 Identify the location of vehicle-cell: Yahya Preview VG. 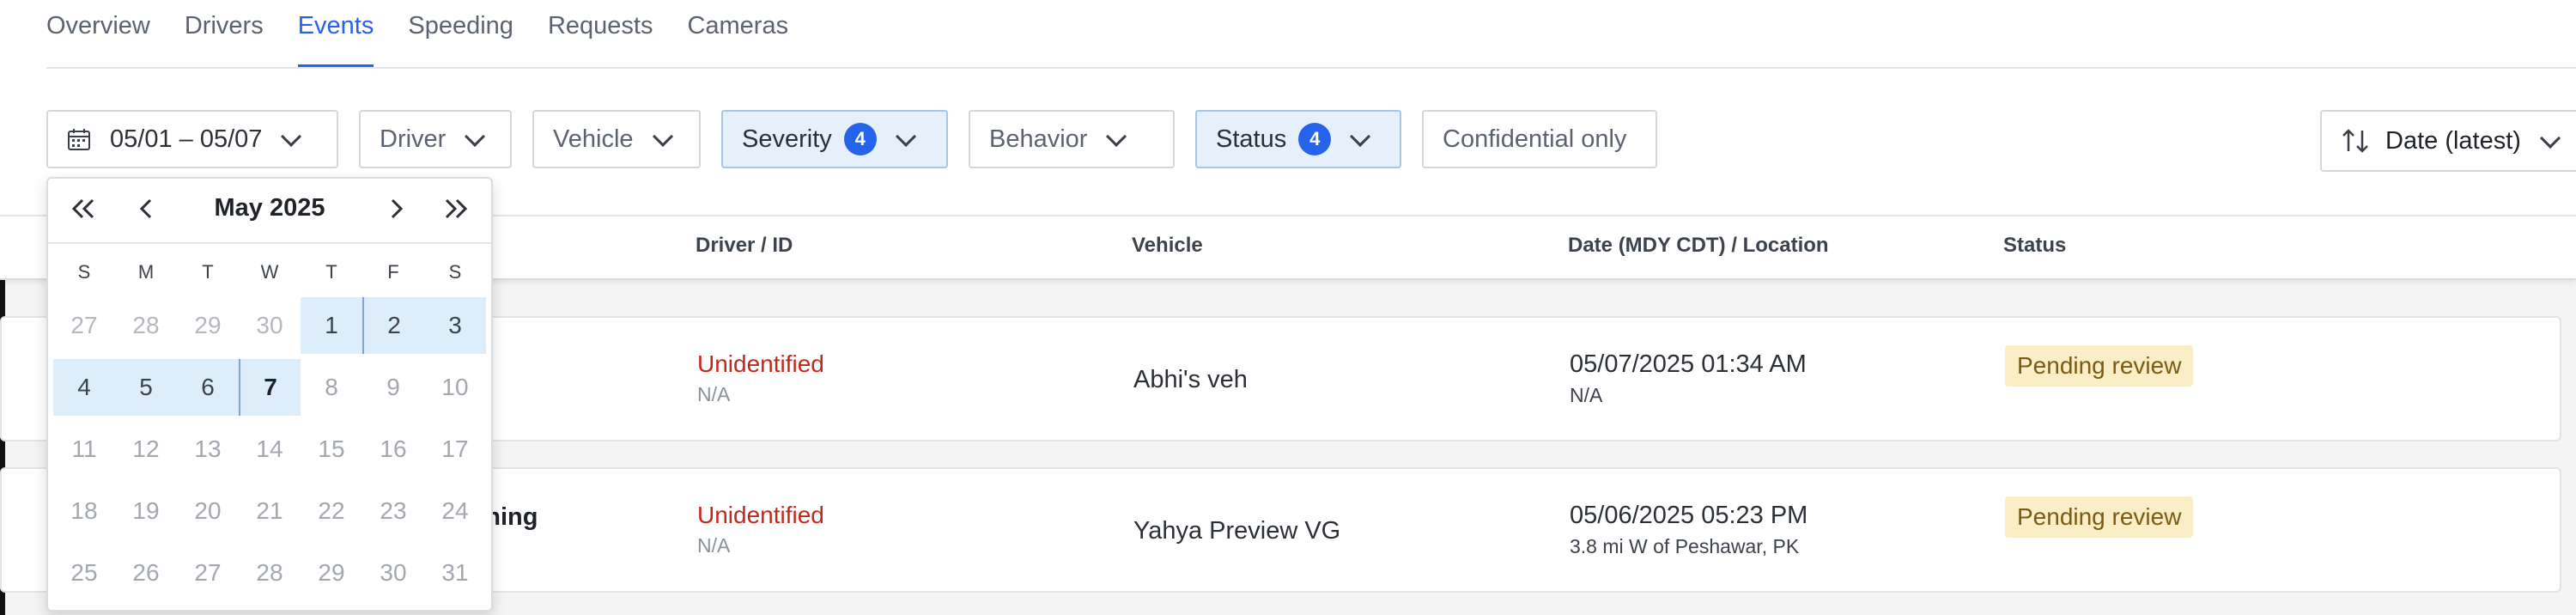
(1237, 531).